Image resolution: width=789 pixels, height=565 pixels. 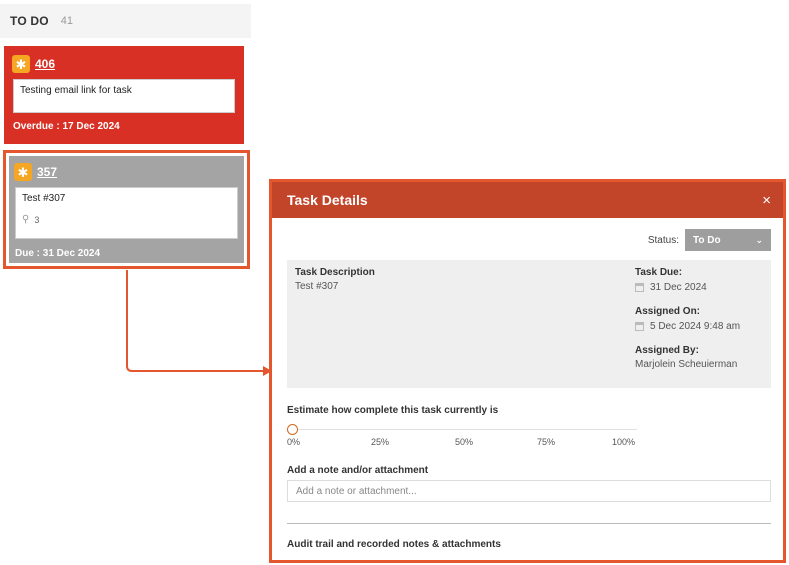 I want to click on slider-handle, so click(x=292, y=429).